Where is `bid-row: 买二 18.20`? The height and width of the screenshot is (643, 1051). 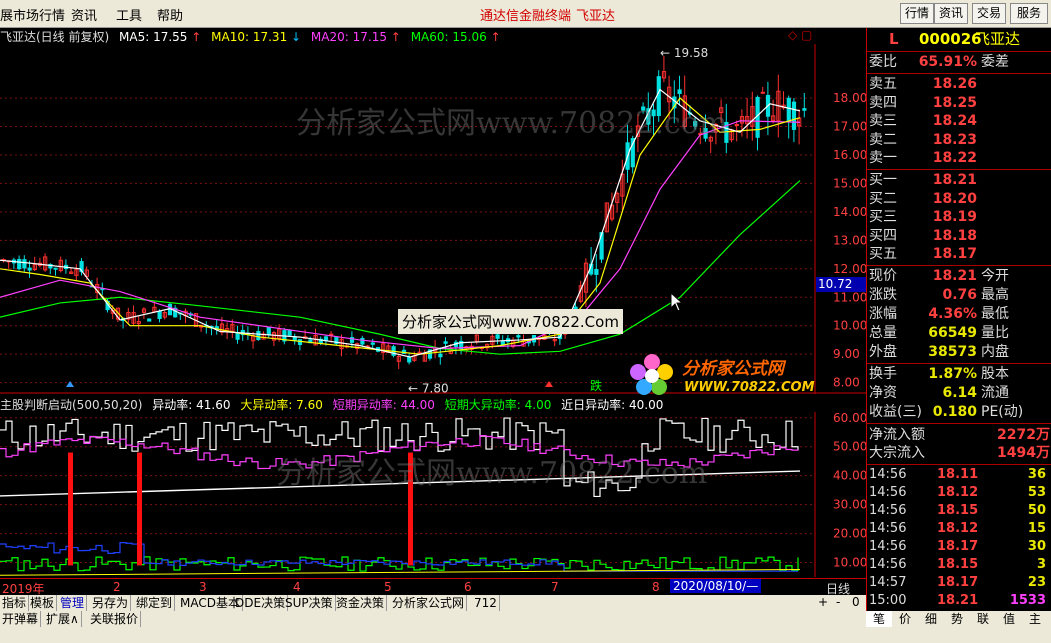
bid-row: 买二 18.20 is located at coordinates (959, 199).